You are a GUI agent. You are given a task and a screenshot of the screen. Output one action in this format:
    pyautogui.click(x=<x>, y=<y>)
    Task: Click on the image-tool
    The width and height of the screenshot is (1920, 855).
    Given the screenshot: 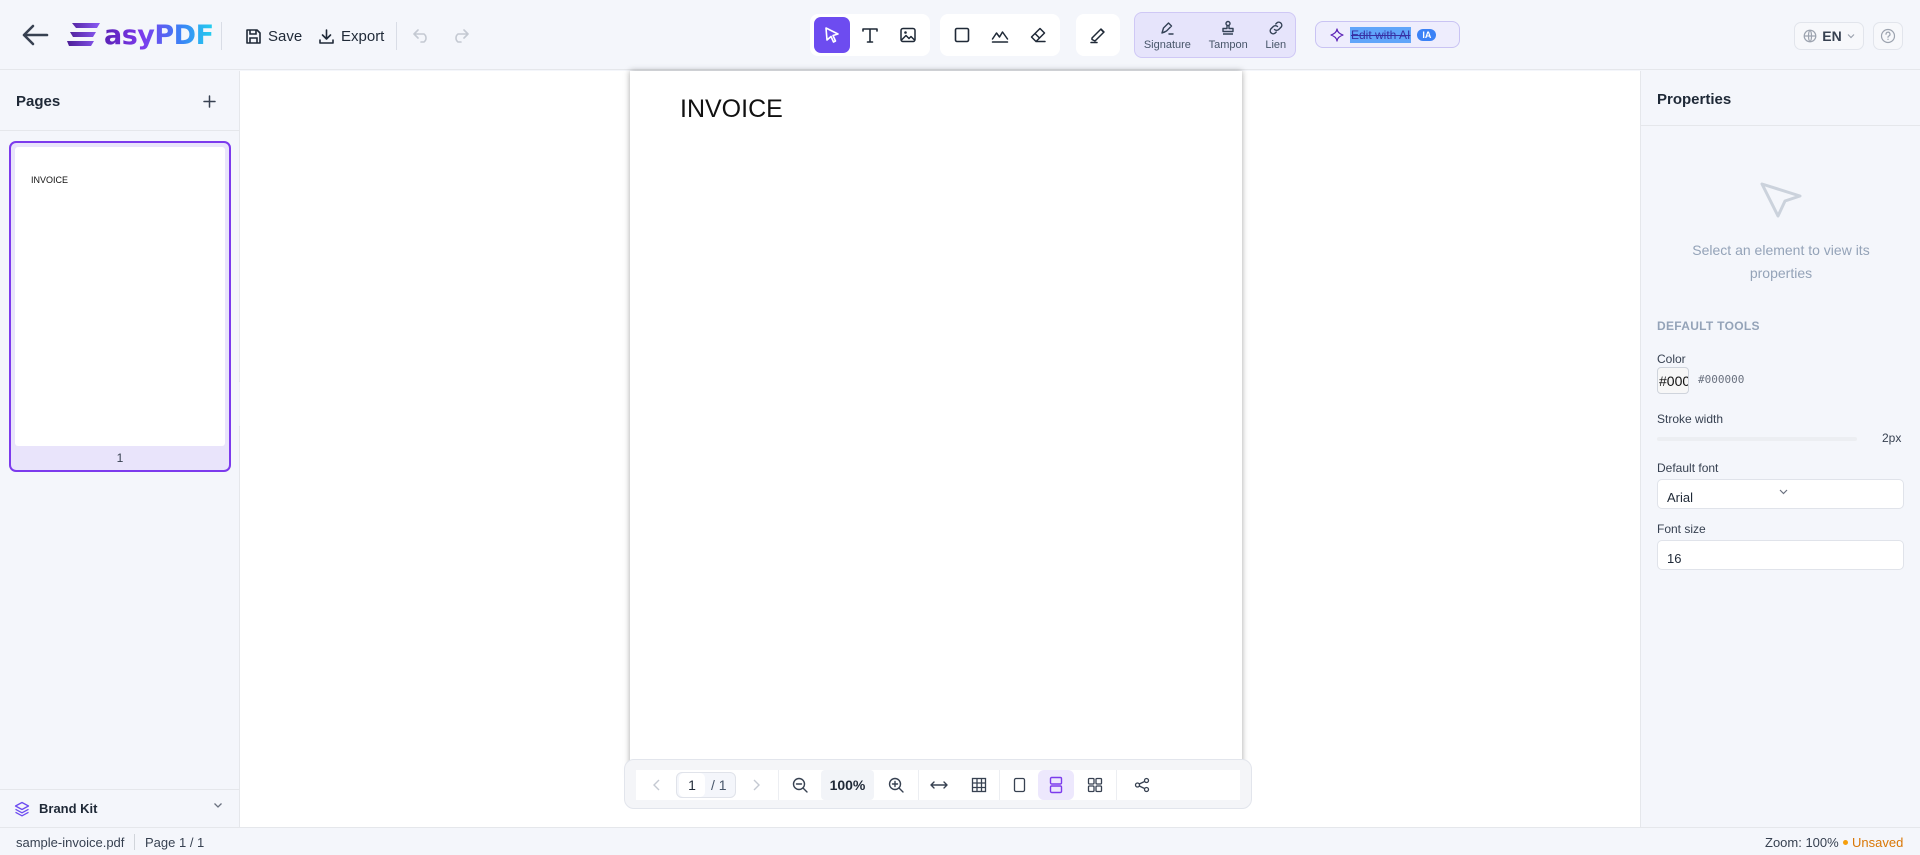 What is the action you would take?
    pyautogui.click(x=908, y=35)
    